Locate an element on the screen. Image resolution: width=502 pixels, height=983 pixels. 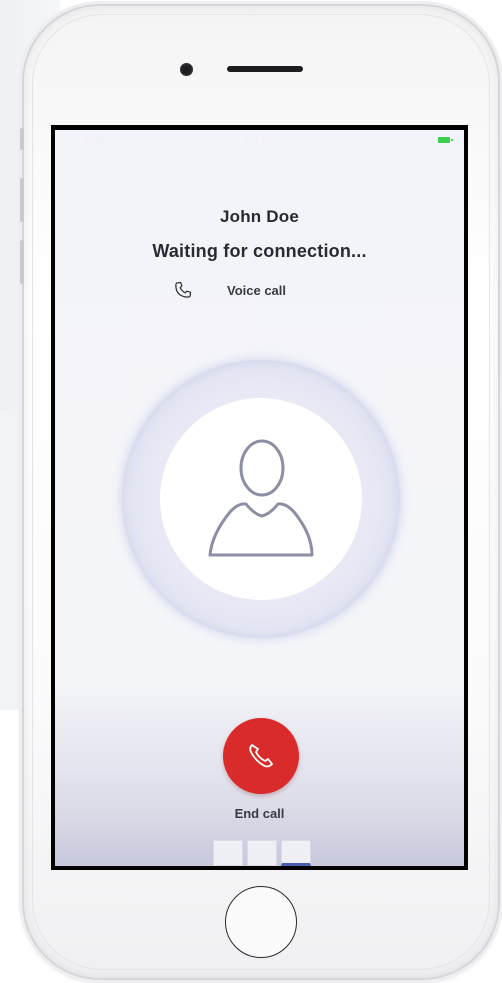
thumbnail-chat is located at coordinates (262, 853).